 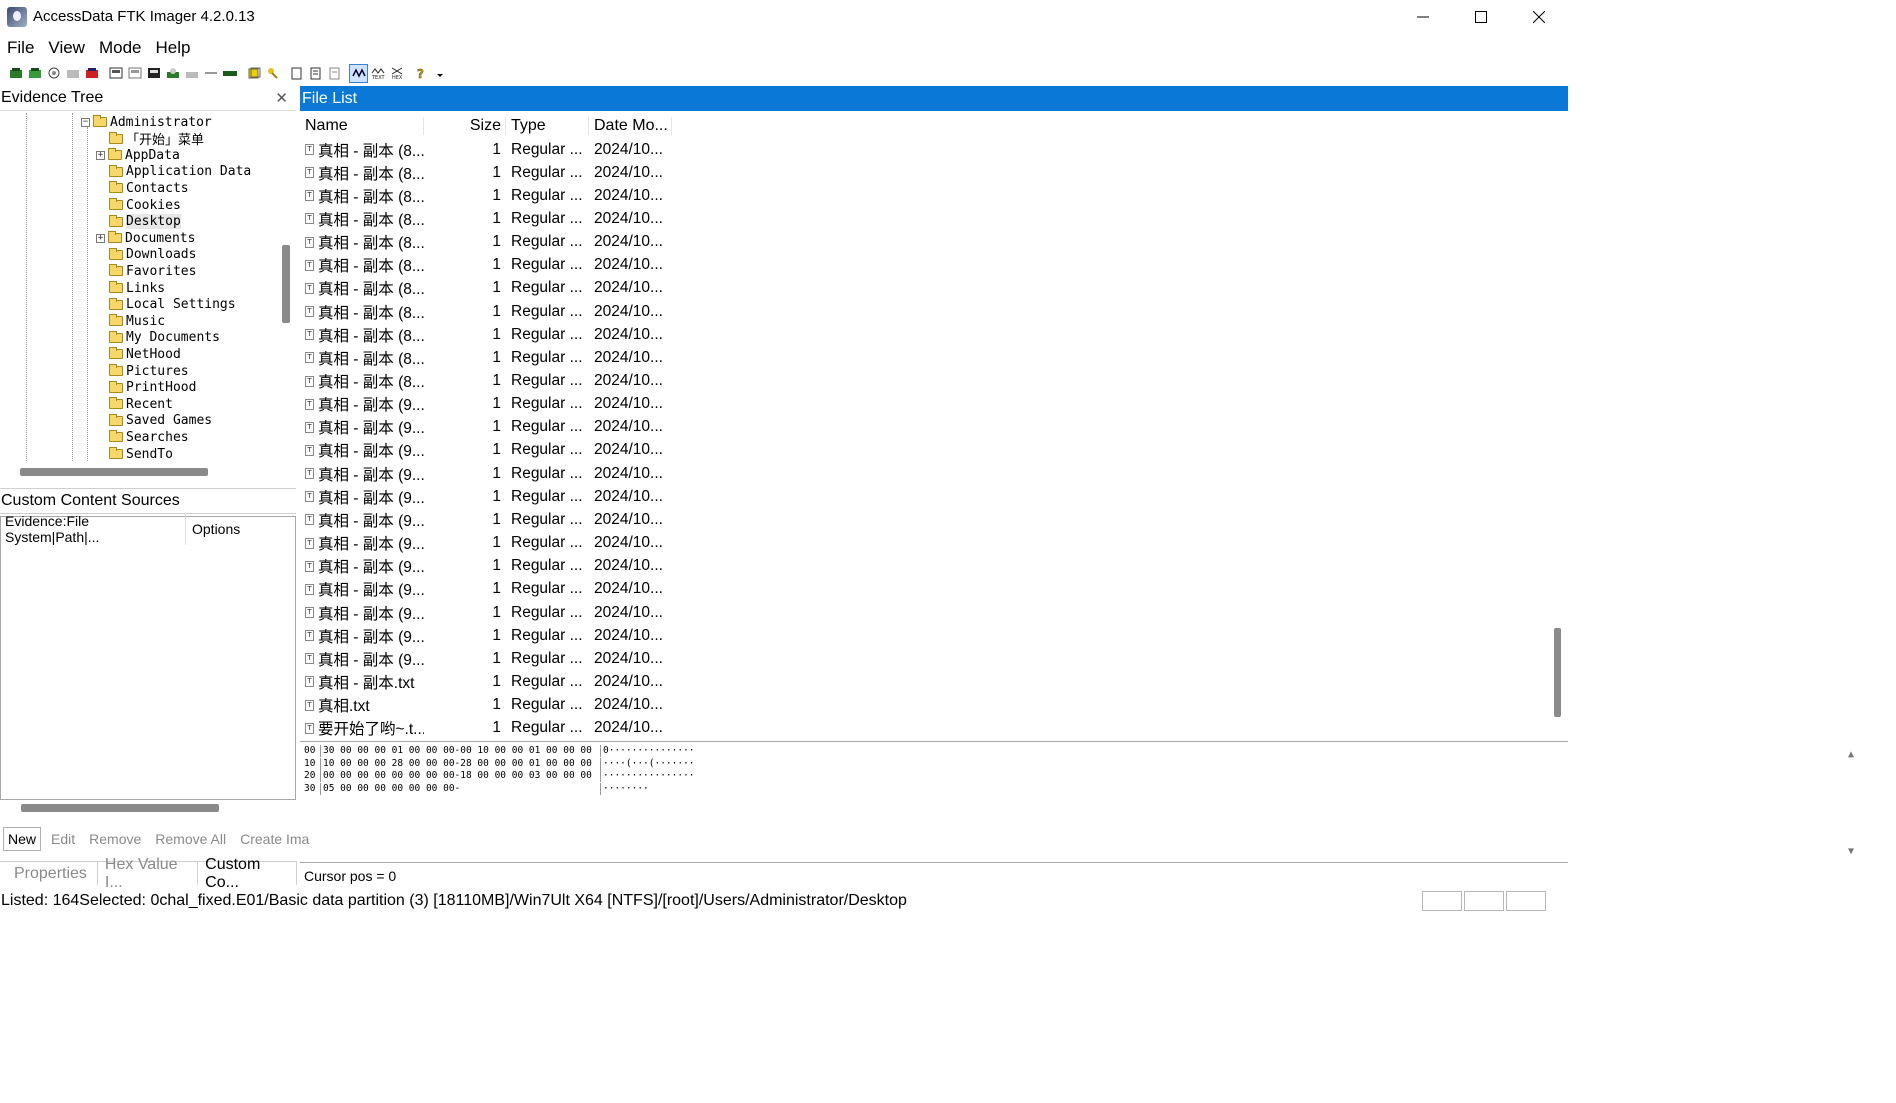 I want to click on new-button: New, so click(x=22, y=839).